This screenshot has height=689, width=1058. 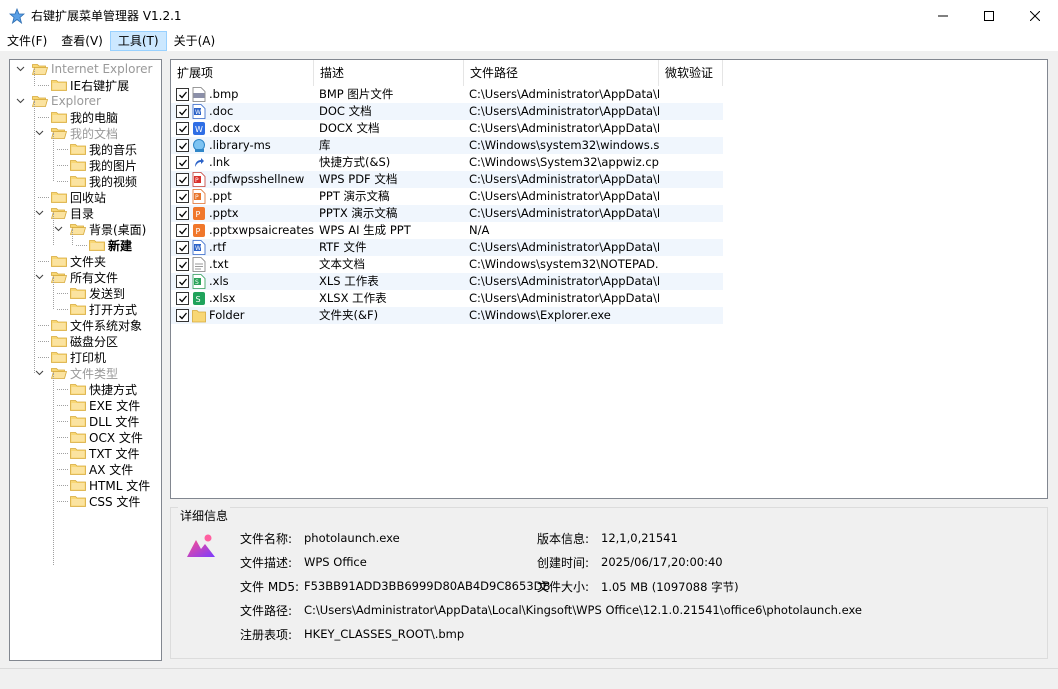 What do you see at coordinates (1035, 15) in the screenshot?
I see `close-button` at bounding box center [1035, 15].